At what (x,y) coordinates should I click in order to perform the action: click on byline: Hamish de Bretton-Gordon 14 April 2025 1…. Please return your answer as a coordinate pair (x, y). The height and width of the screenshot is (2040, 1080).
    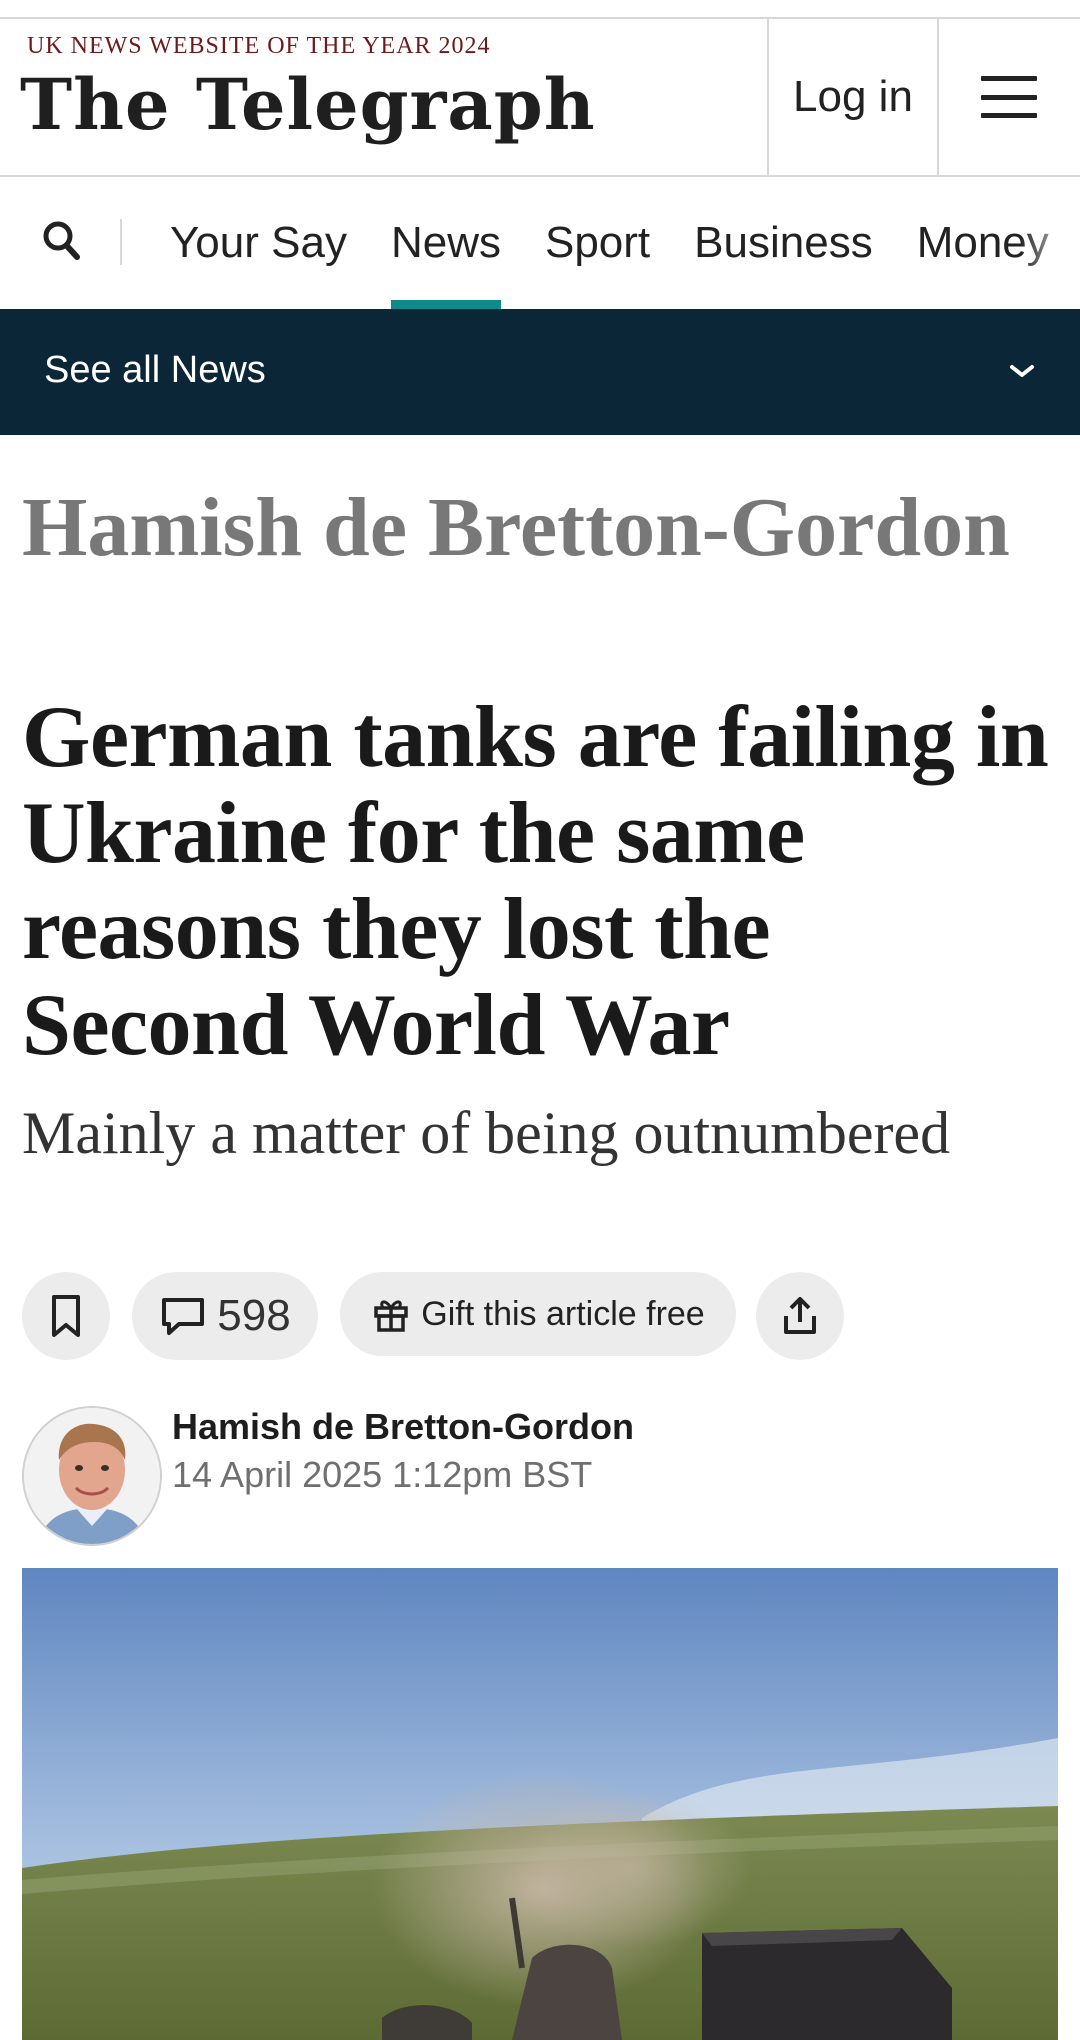
    Looking at the image, I should click on (542, 1476).